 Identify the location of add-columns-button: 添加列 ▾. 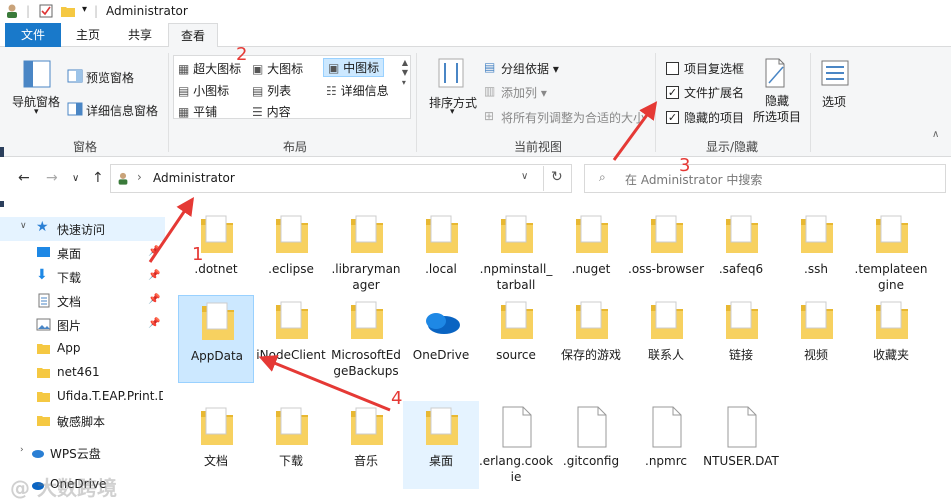
(524, 92).